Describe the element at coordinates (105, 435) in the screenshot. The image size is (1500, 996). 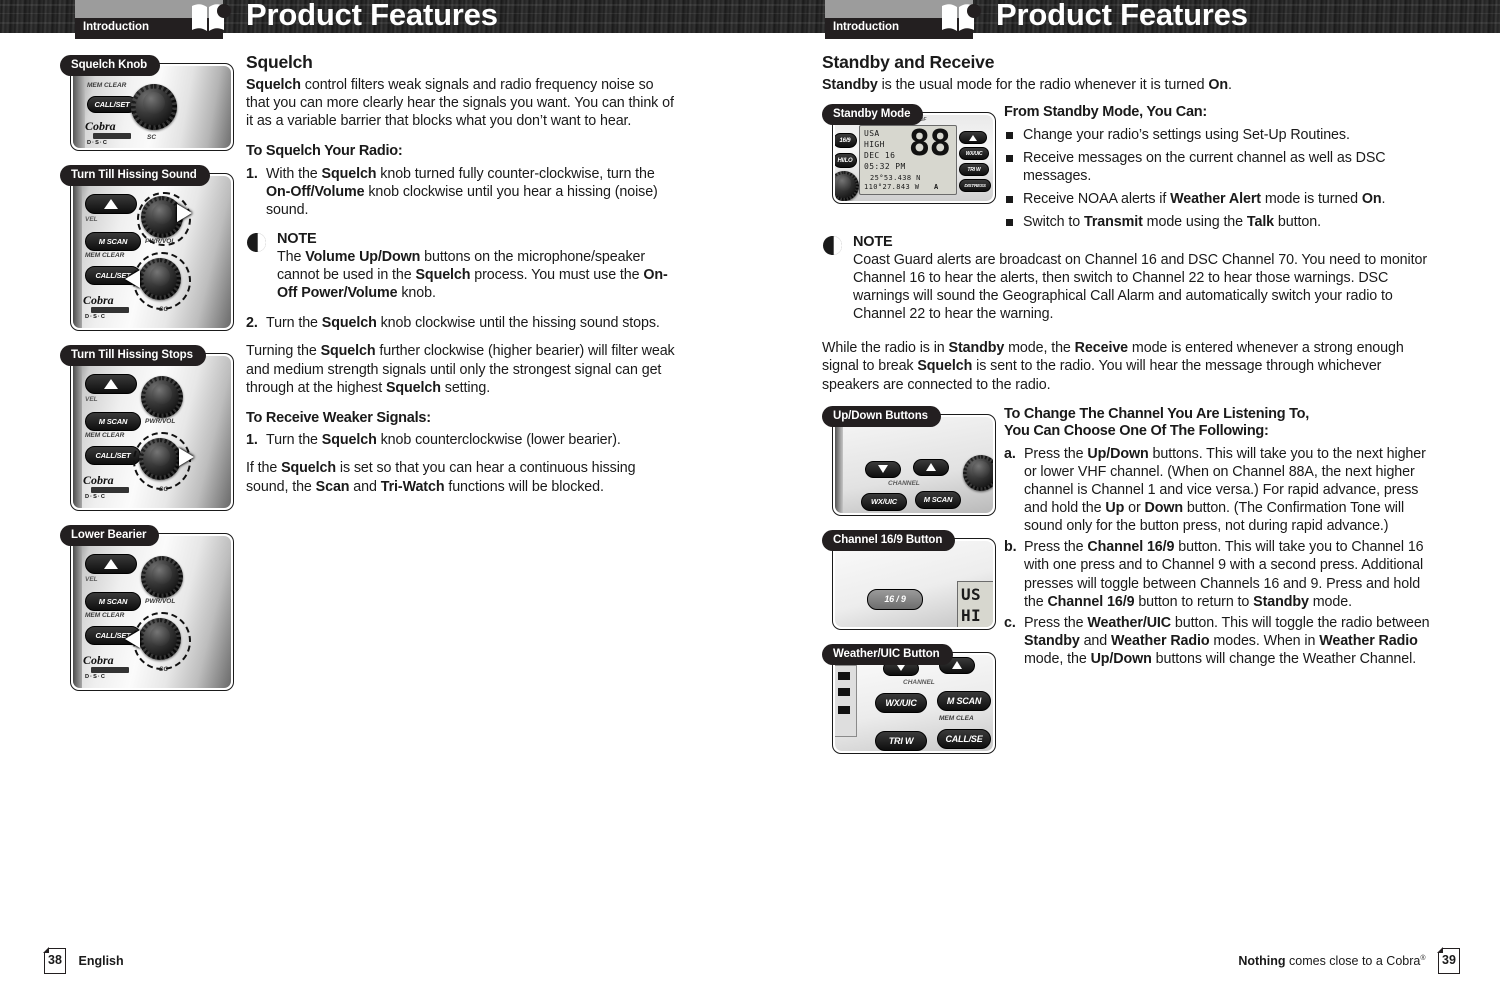
I see `mem-clear-label-3: MEM CLEAR` at that location.